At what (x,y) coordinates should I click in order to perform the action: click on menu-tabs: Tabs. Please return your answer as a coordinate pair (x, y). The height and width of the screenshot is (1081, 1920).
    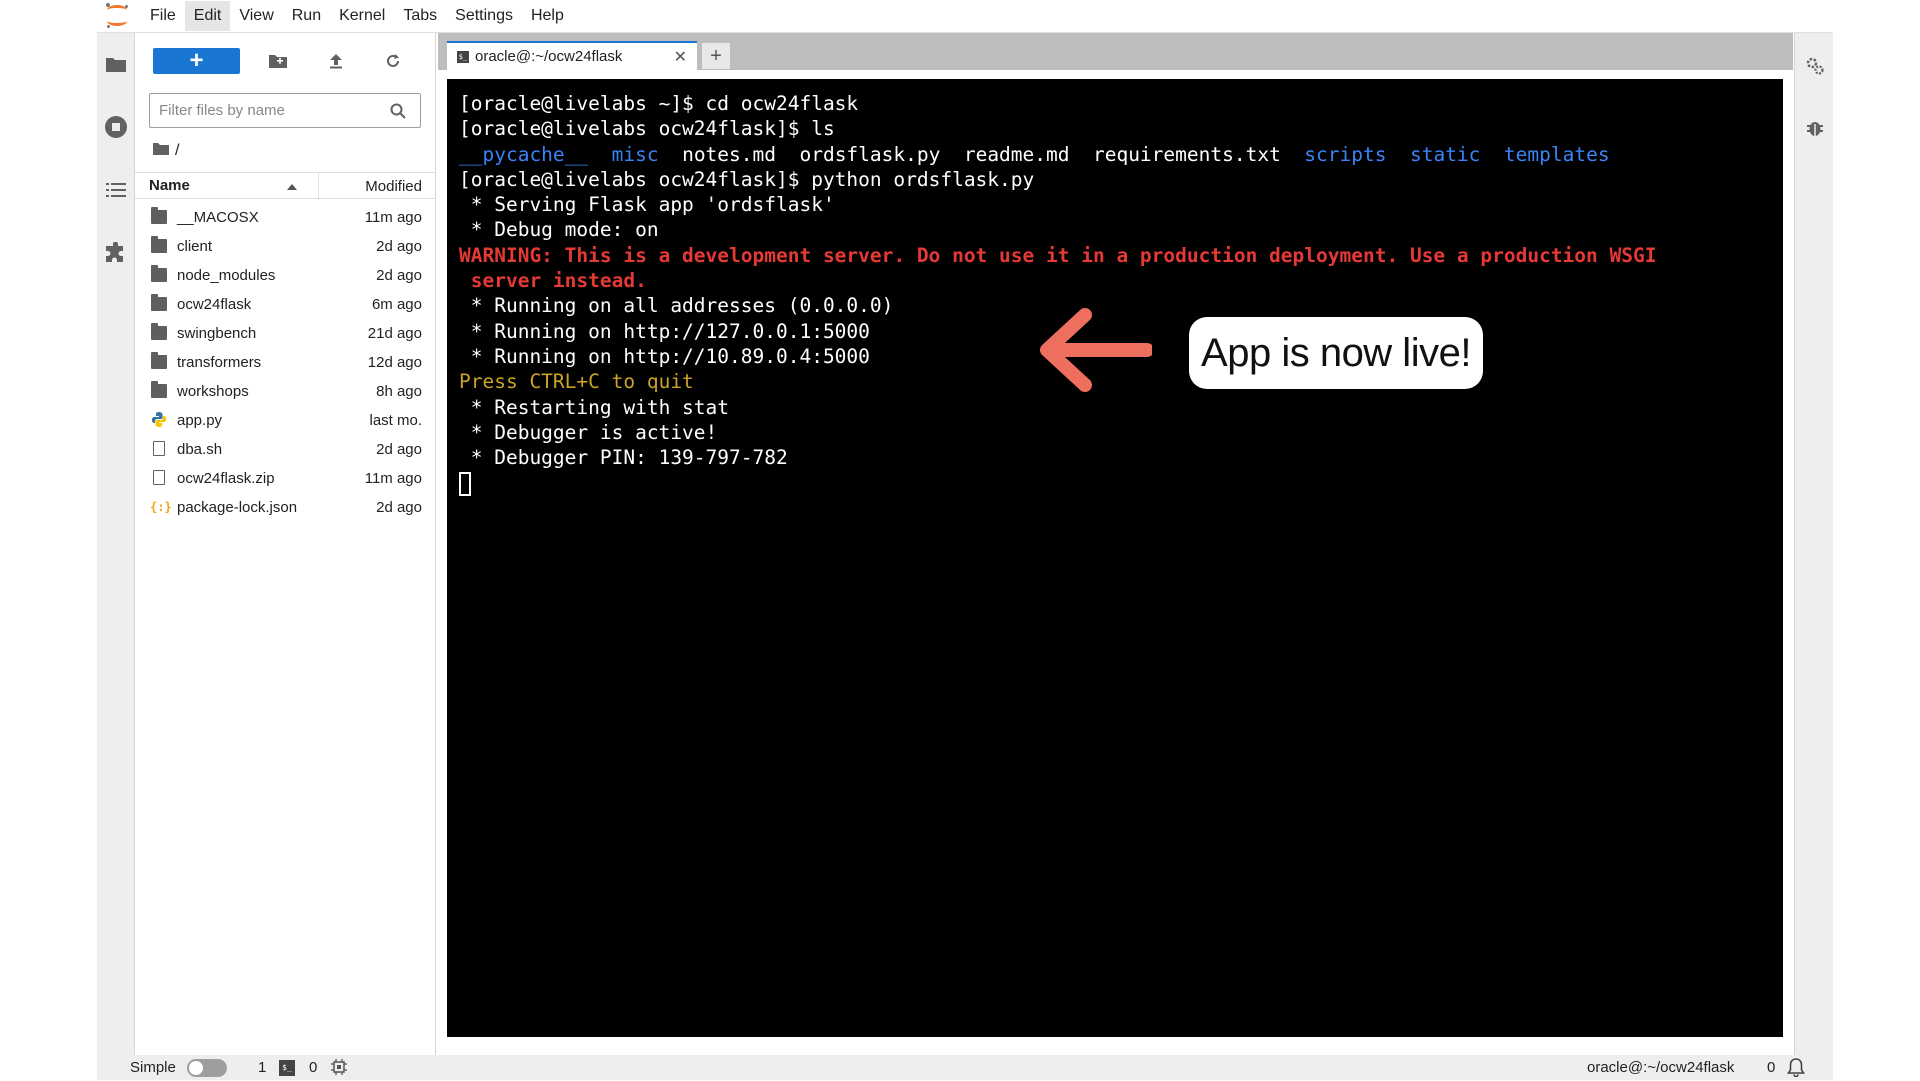
    Looking at the image, I should click on (420, 16).